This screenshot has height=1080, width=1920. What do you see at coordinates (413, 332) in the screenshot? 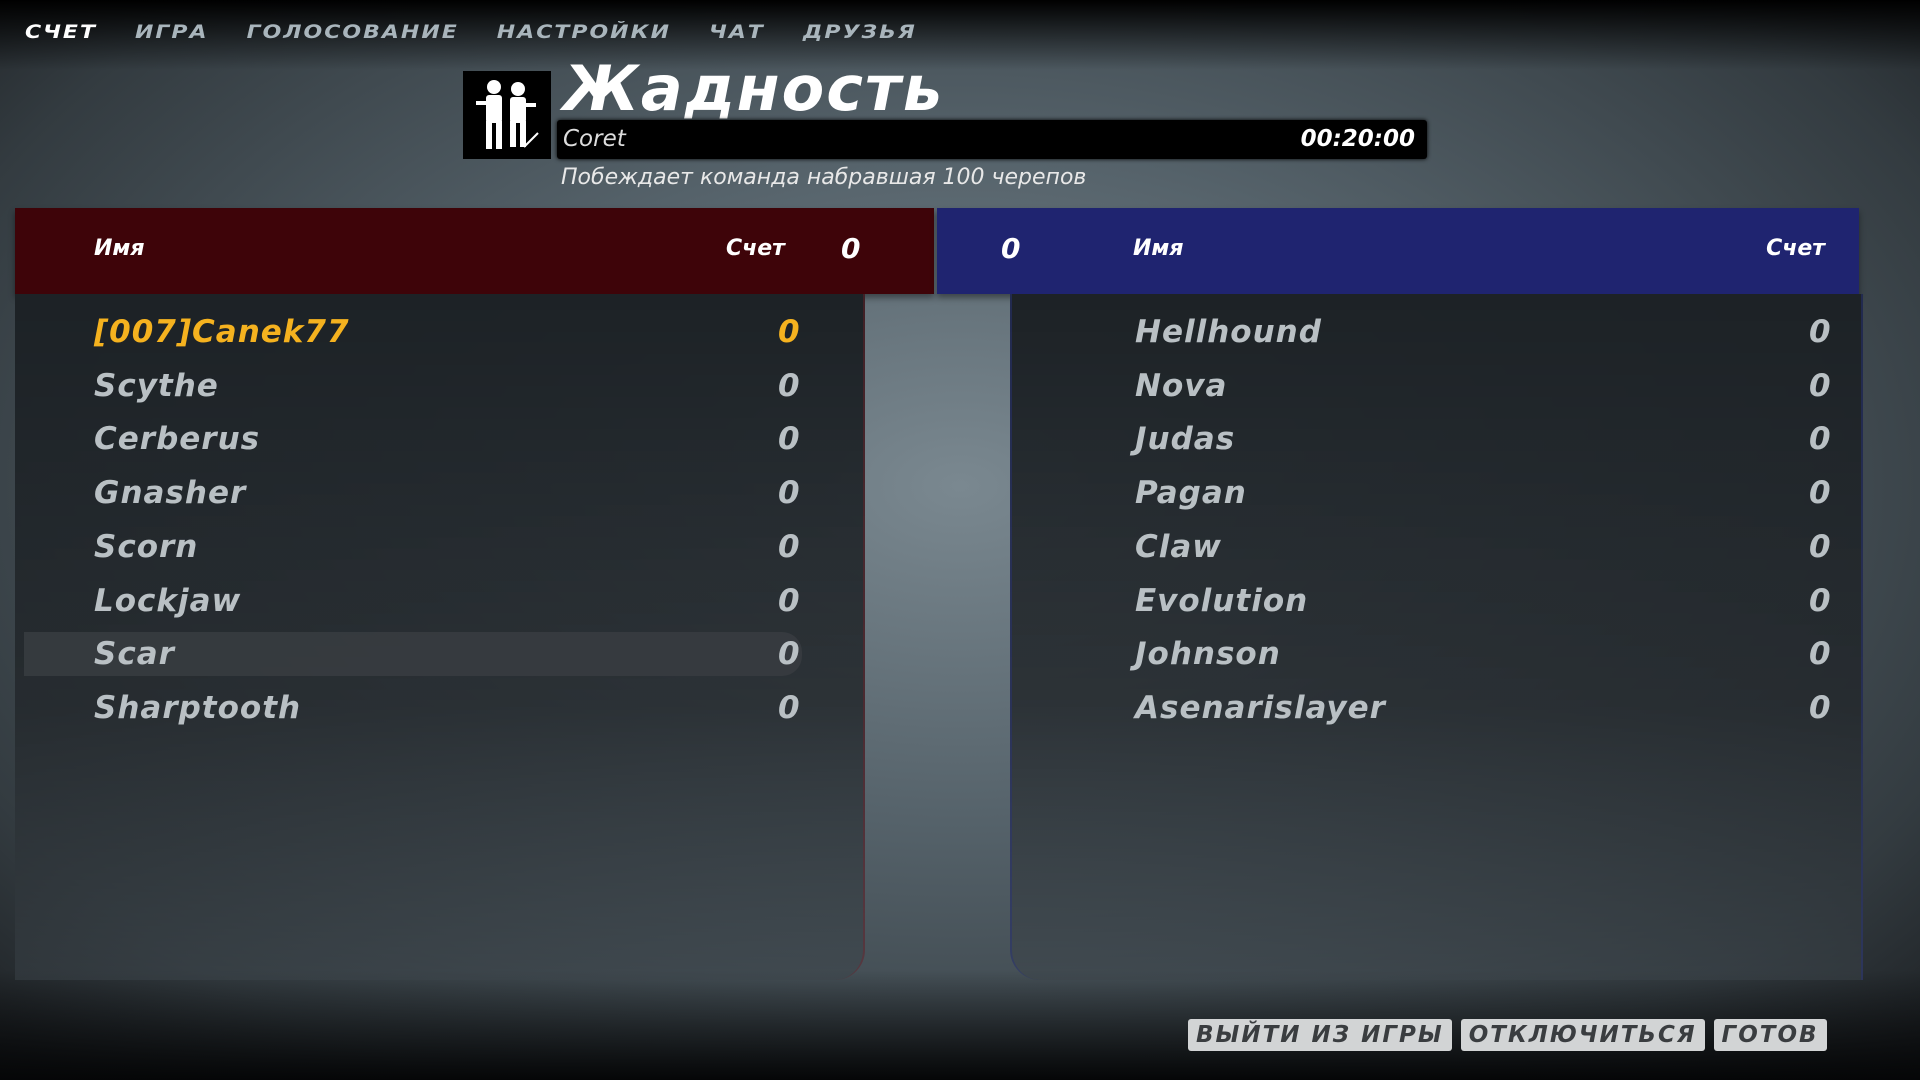
I see `player-row: [007]Canek77 0` at bounding box center [413, 332].